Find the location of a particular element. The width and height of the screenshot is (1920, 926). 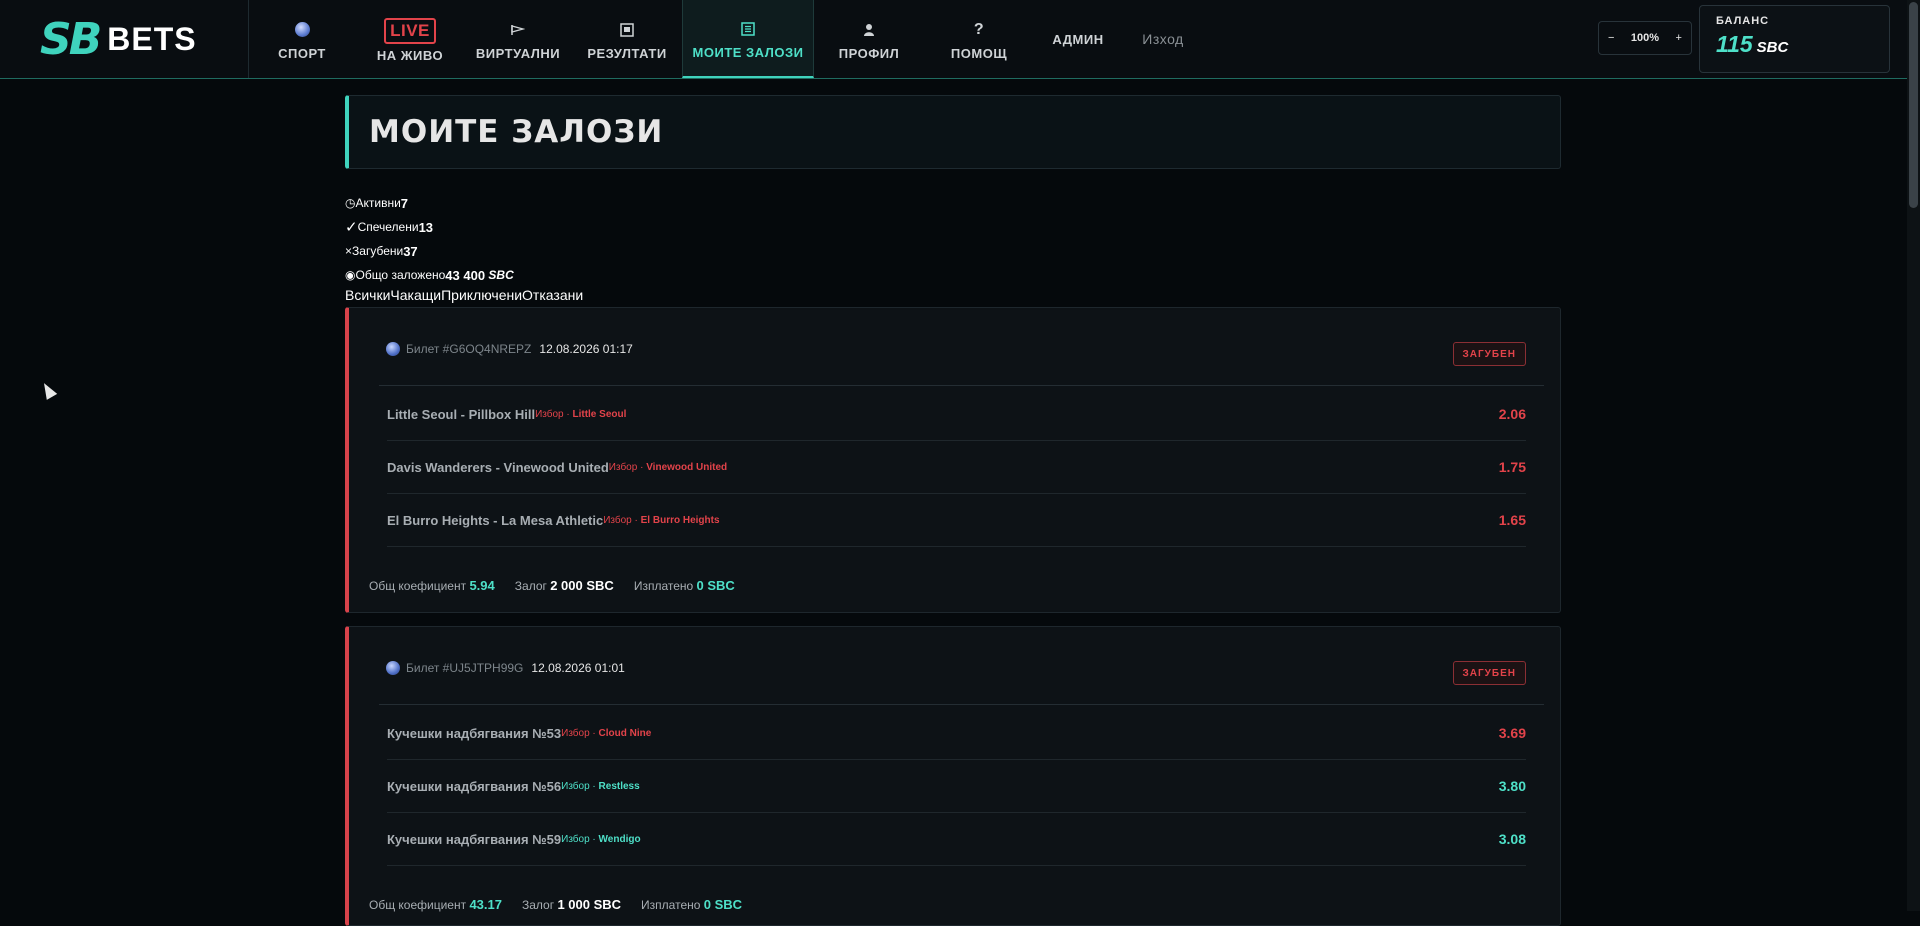

balance-box: БАЛАНС 115 SBC is located at coordinates (1794, 39).